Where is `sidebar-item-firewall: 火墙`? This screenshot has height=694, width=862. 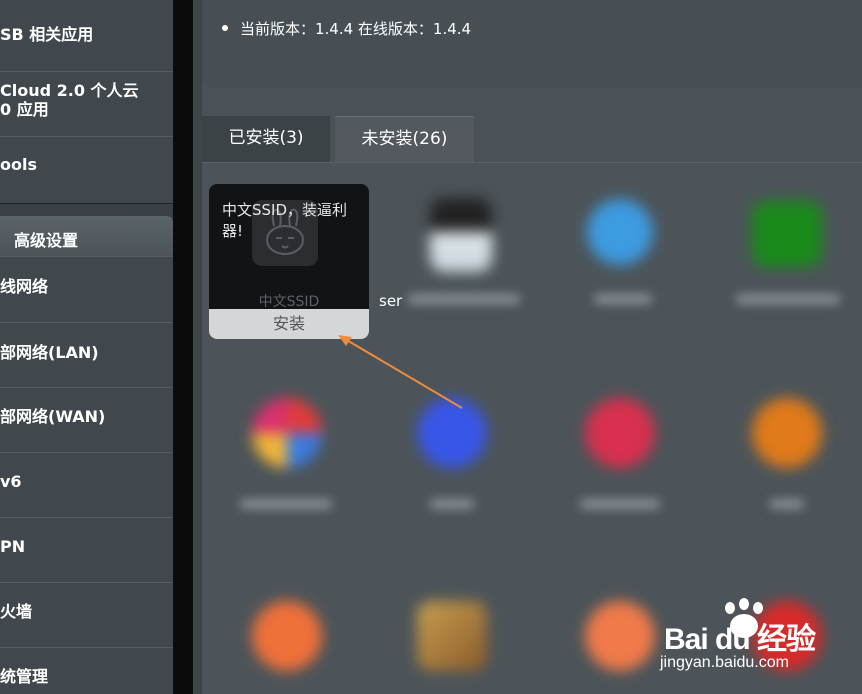 sidebar-item-firewall: 火墙 is located at coordinates (86, 614).